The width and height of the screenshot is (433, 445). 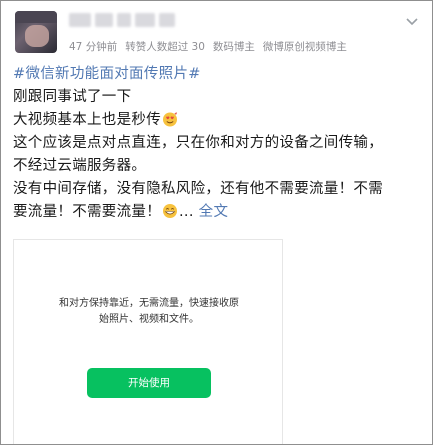 What do you see at coordinates (149, 312) in the screenshot?
I see `card-description: 和对方保持靠近，无需流量，快速接收原 始照片、视频和文件。` at bounding box center [149, 312].